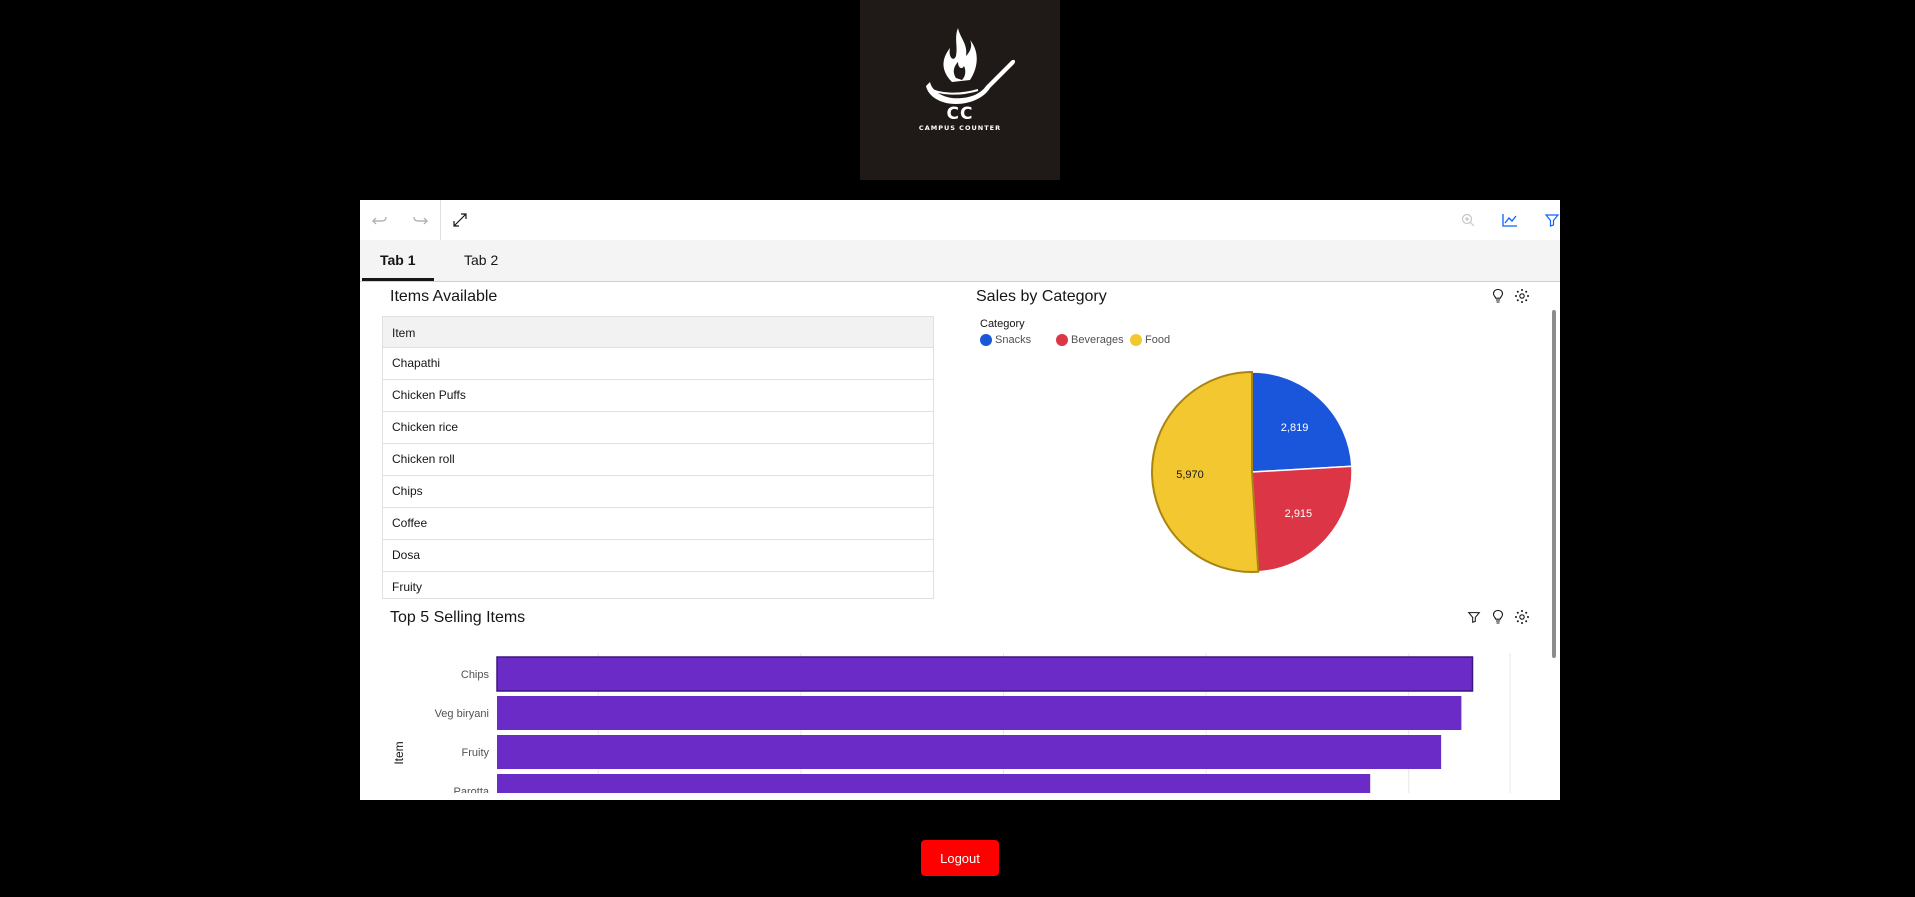 This screenshot has height=897, width=1915. I want to click on logout-button: Logout, so click(960, 858).